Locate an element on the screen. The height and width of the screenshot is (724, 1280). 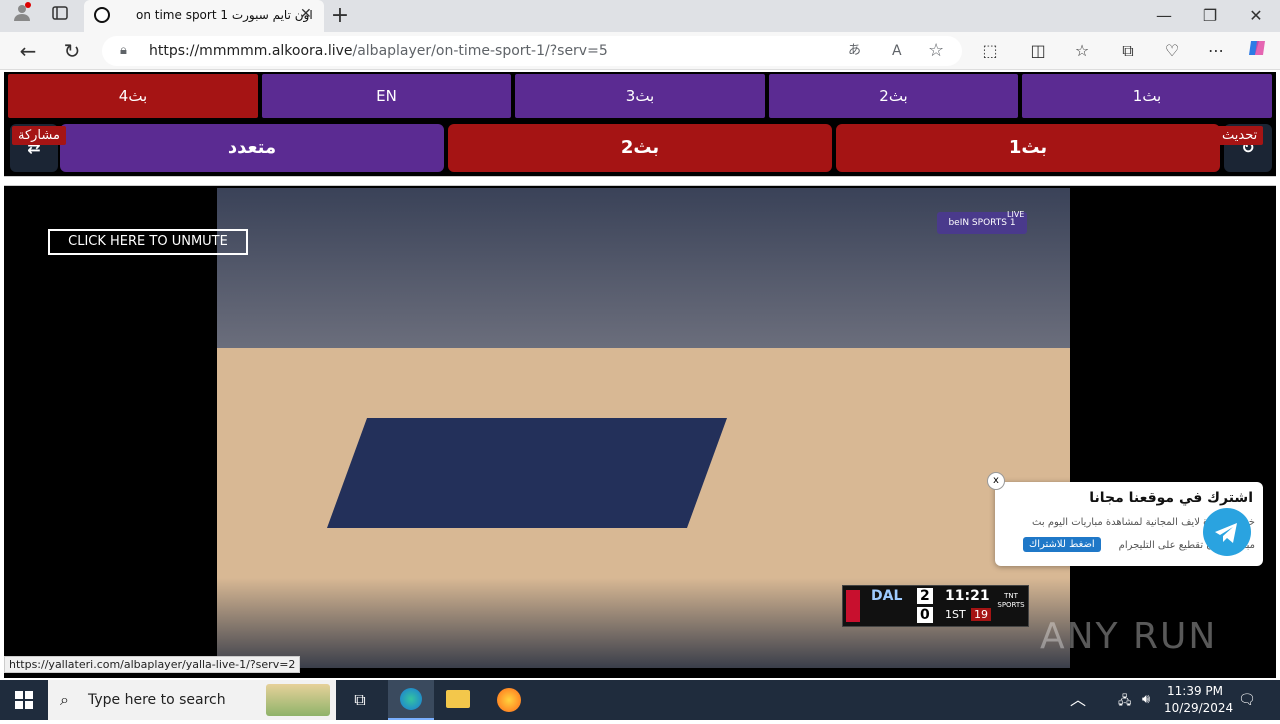
tray-chevron-icon: ︿ is located at coordinates (1078, 700).